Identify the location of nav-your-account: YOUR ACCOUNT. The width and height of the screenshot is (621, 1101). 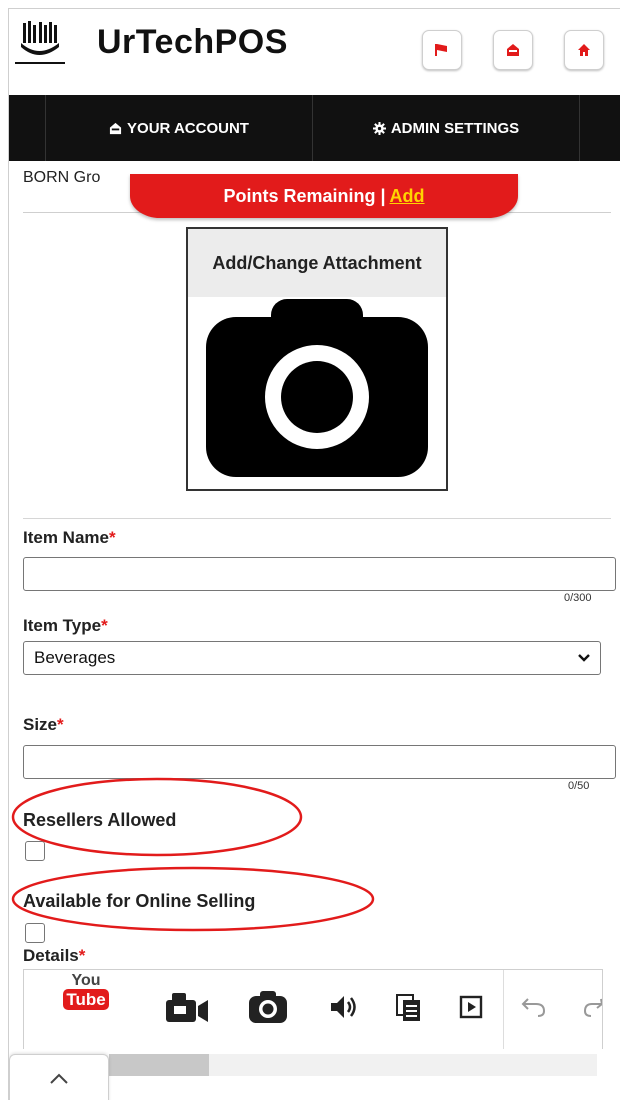
(179, 128).